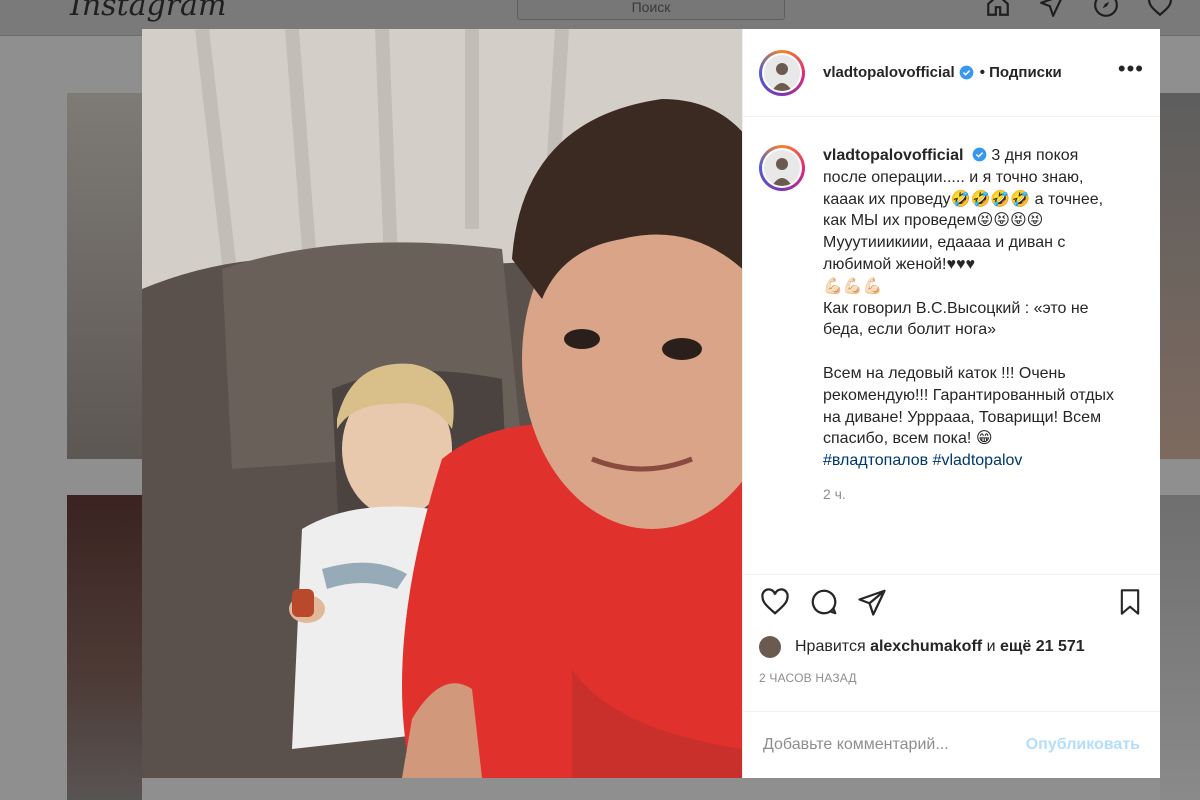 The height and width of the screenshot is (800, 1200). Describe the element at coordinates (889, 72) in the screenshot. I see `author-username: vladtopalovofficial` at that location.